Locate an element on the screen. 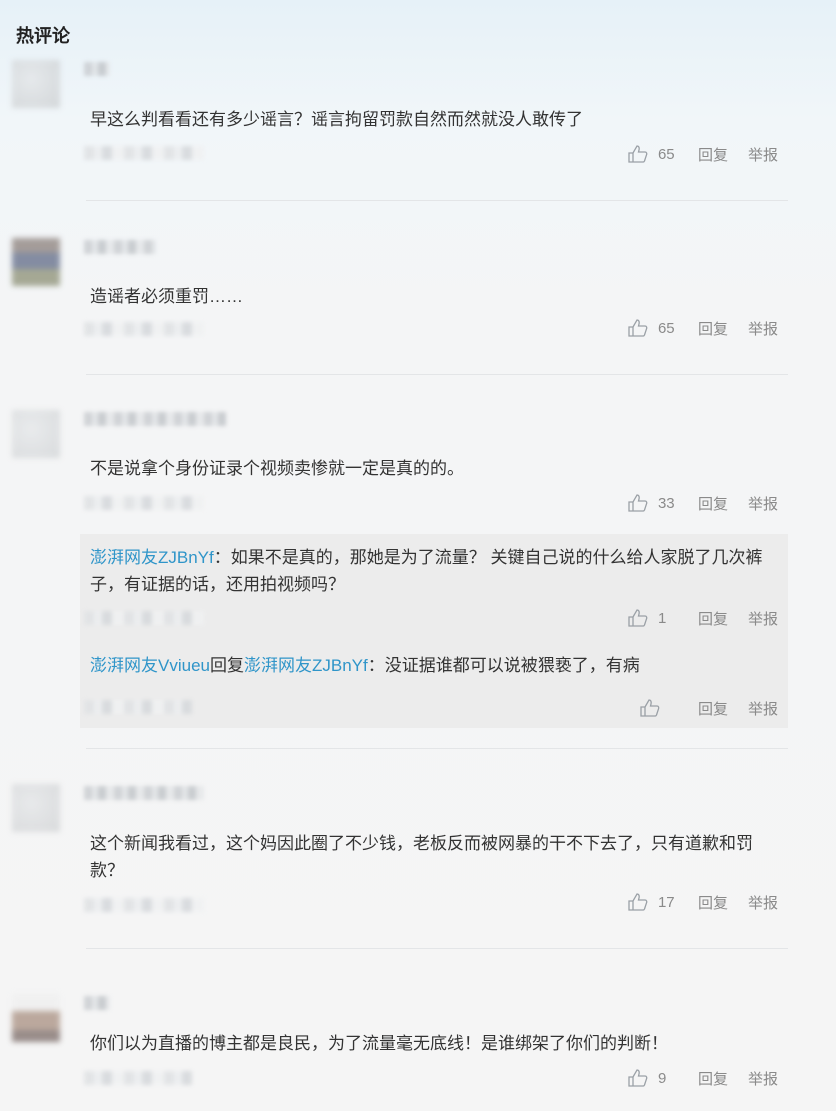 The image size is (836, 1111). reply-actions: 回复 举报 is located at coordinates (709, 708).